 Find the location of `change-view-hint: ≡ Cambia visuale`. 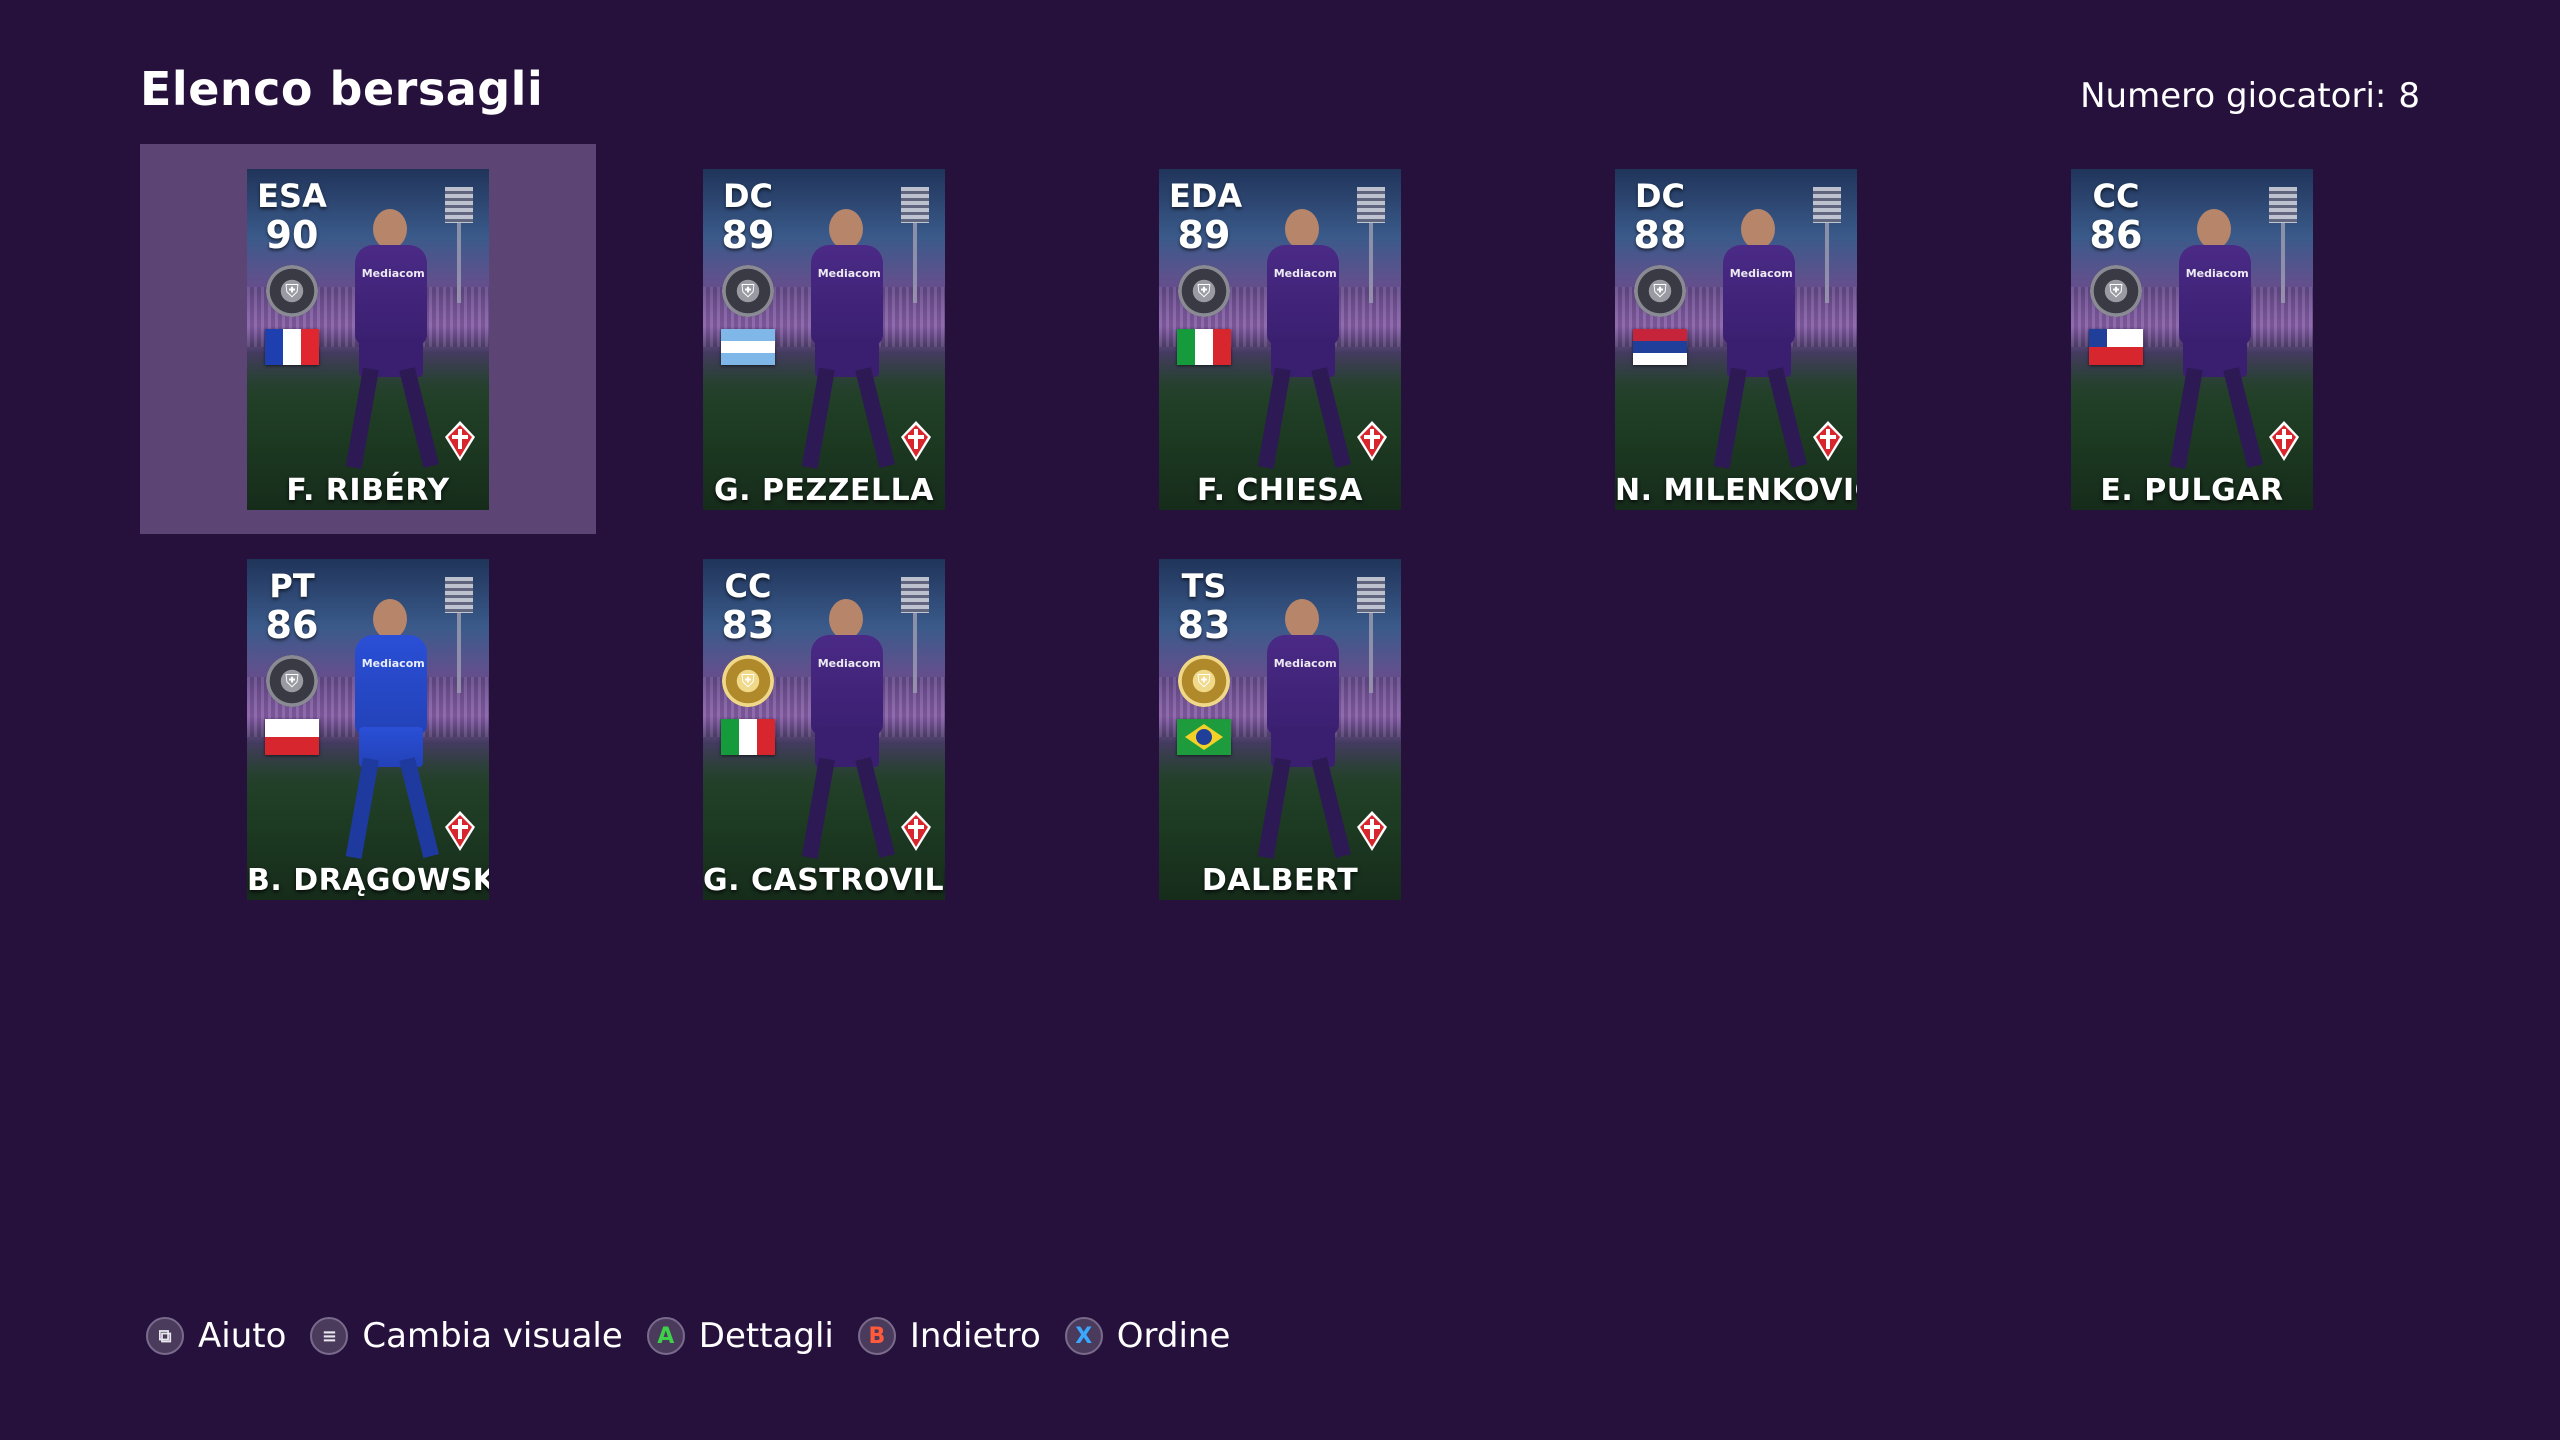

change-view-hint: ≡ Cambia visuale is located at coordinates (466, 1336).